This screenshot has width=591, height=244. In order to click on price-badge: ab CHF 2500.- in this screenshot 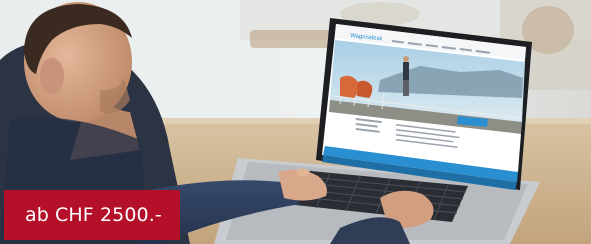, I will do `click(92, 215)`.